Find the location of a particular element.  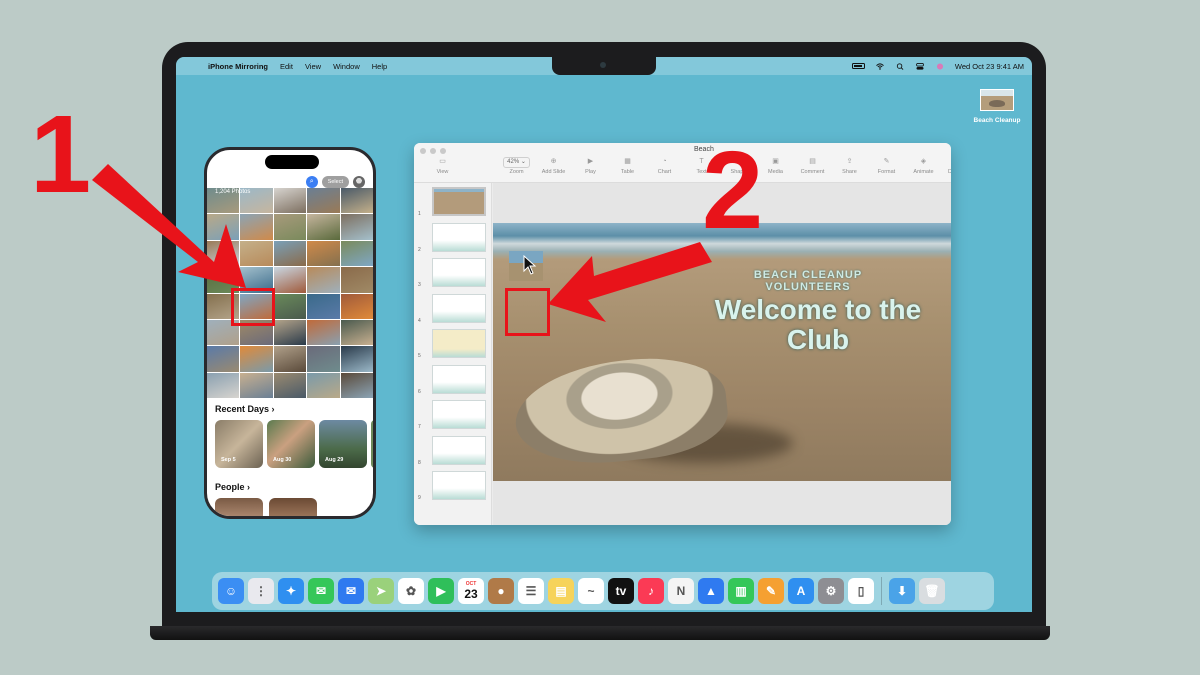

camera-notch is located at coordinates (604, 66).